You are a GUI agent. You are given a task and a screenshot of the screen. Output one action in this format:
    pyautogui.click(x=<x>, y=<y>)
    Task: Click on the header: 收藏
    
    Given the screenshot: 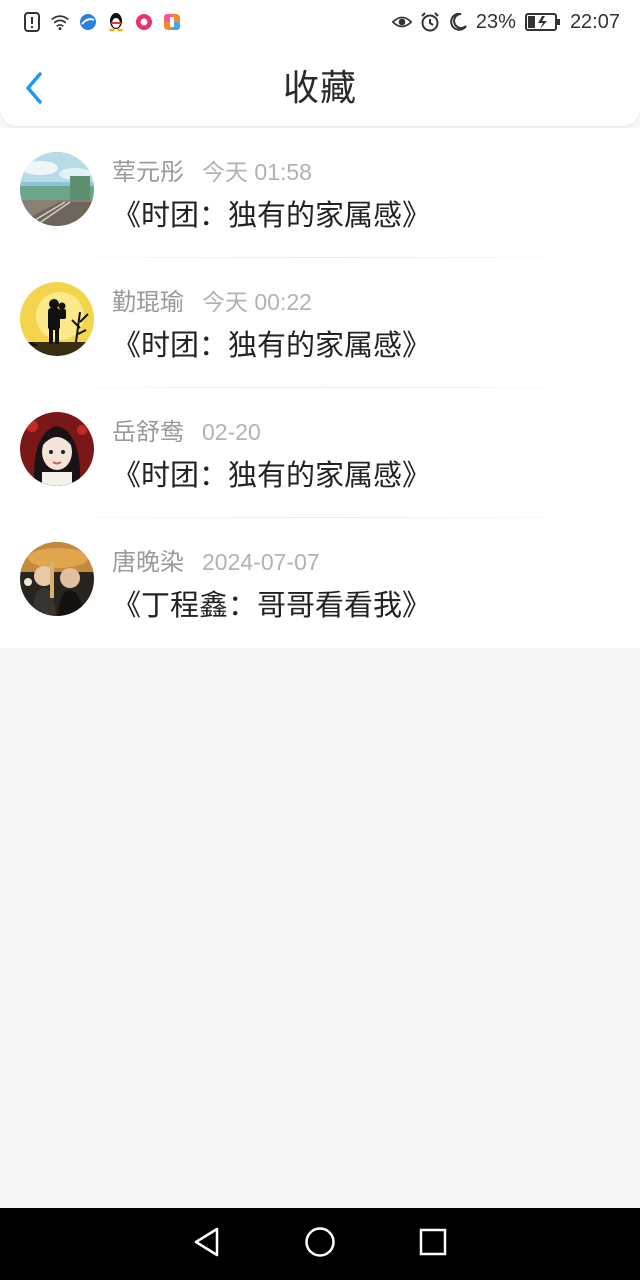 What is the action you would take?
    pyautogui.click(x=320, y=85)
    